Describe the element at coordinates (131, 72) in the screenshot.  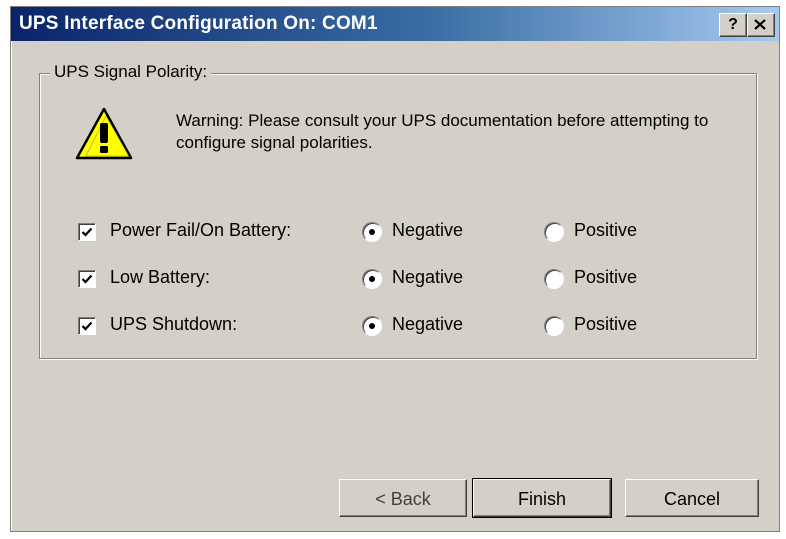
I see `group-label: UPS Signal Polarity:` at that location.